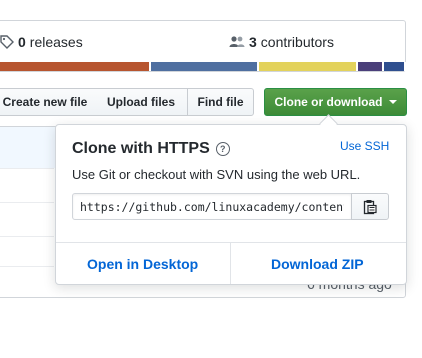 The image size is (422, 358). What do you see at coordinates (231, 242) in the screenshot?
I see `popover-divider` at bounding box center [231, 242].